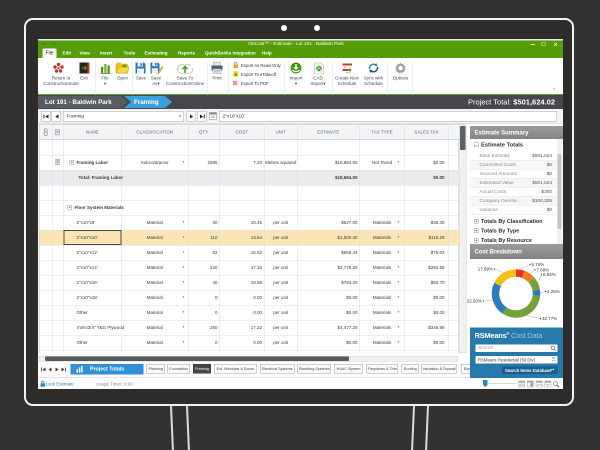  Describe the element at coordinates (538, 264) in the screenshot. I see `svg-text: 5.74%` at that location.